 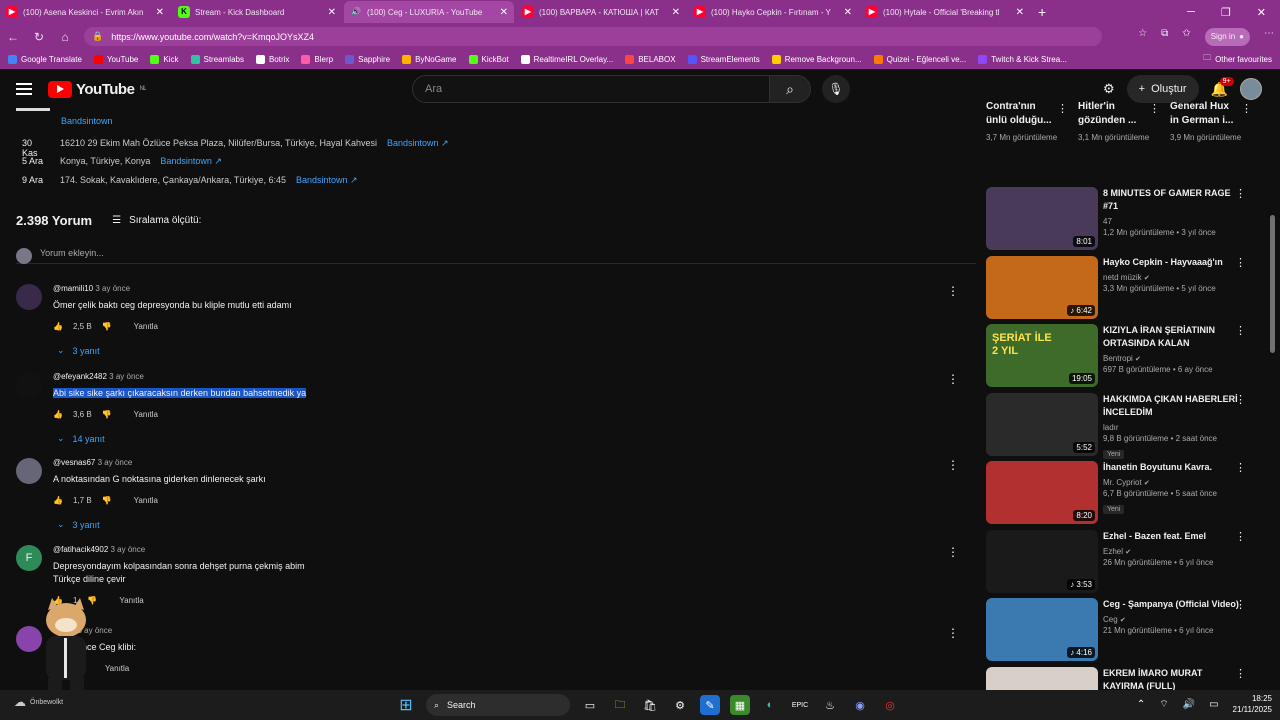 I want to click on back-icon: ←, so click(x=13, y=37).